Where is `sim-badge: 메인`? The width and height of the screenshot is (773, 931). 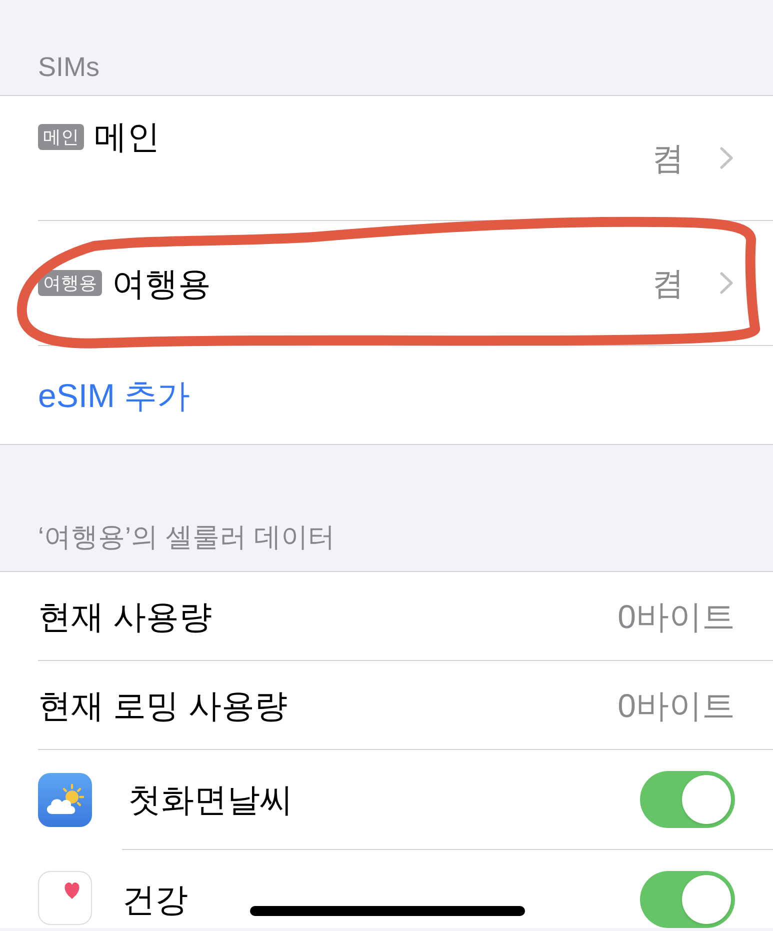 sim-badge: 메인 is located at coordinates (61, 137).